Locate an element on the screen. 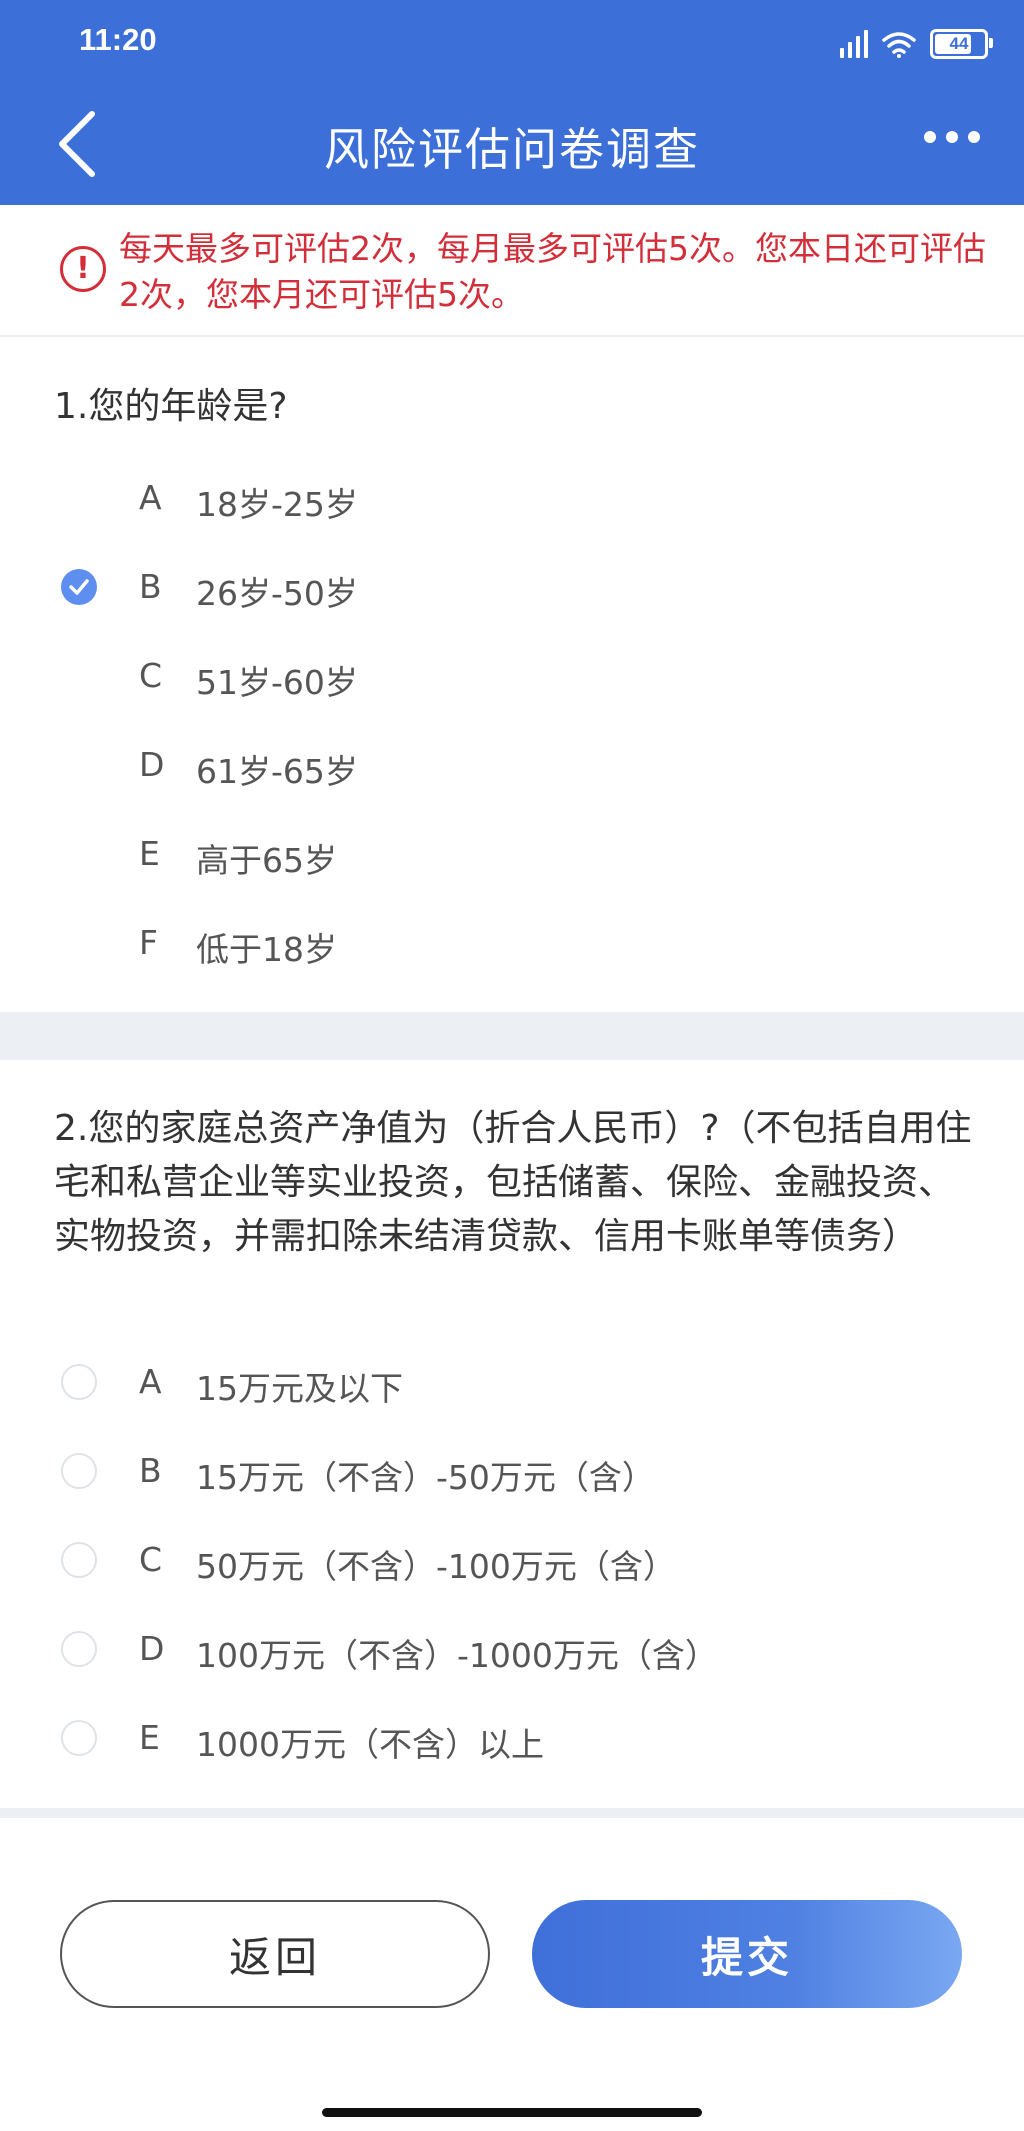 This screenshot has width=1024, height=2131. section-divider-bottom is located at coordinates (512, 1813).